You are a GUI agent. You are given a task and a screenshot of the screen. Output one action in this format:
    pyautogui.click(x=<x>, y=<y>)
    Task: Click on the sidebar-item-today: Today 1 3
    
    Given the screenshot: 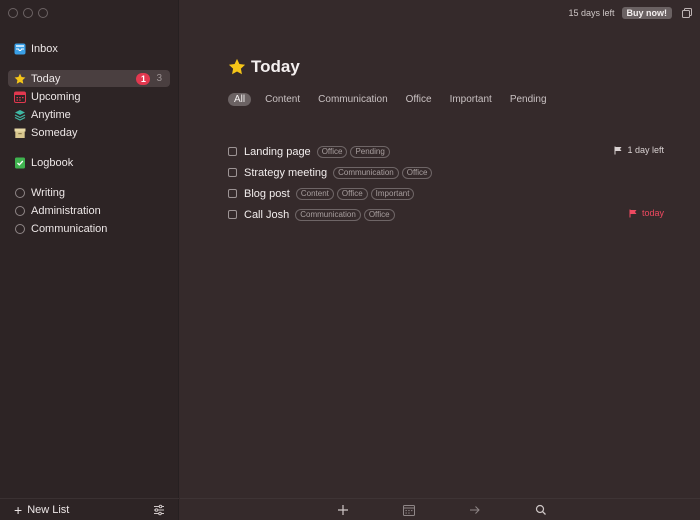 What is the action you would take?
    pyautogui.click(x=89, y=78)
    